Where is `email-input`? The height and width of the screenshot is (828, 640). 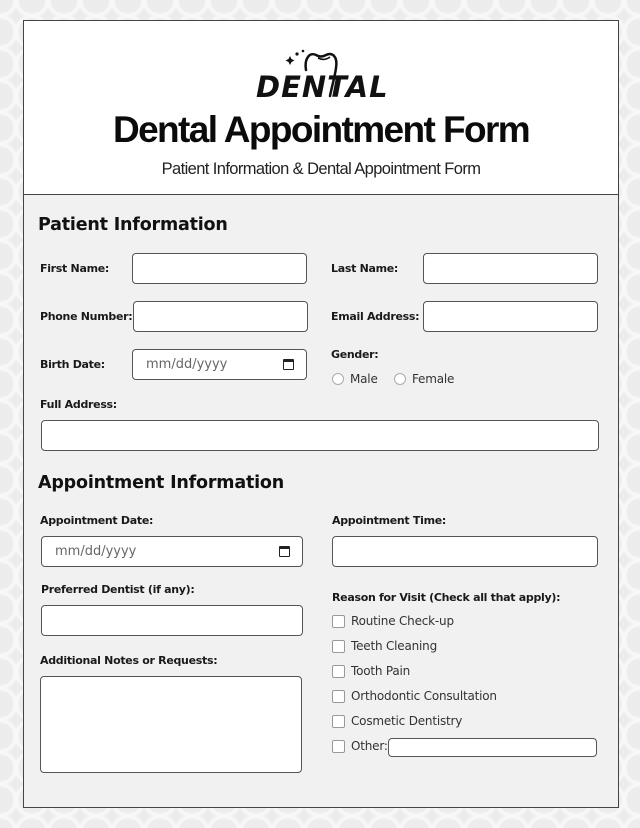
email-input is located at coordinates (510, 316).